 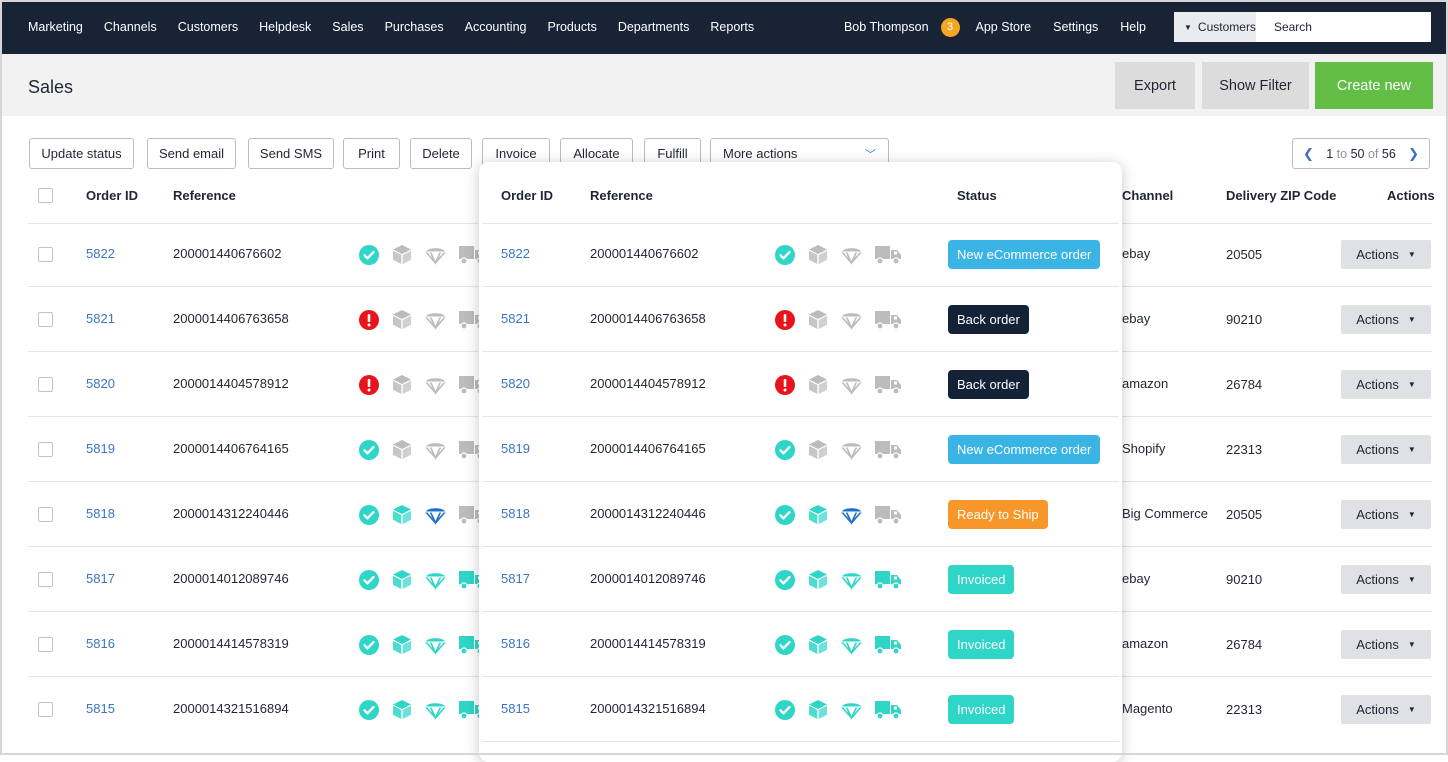 I want to click on order-id-link: 5817, so click(x=100, y=578).